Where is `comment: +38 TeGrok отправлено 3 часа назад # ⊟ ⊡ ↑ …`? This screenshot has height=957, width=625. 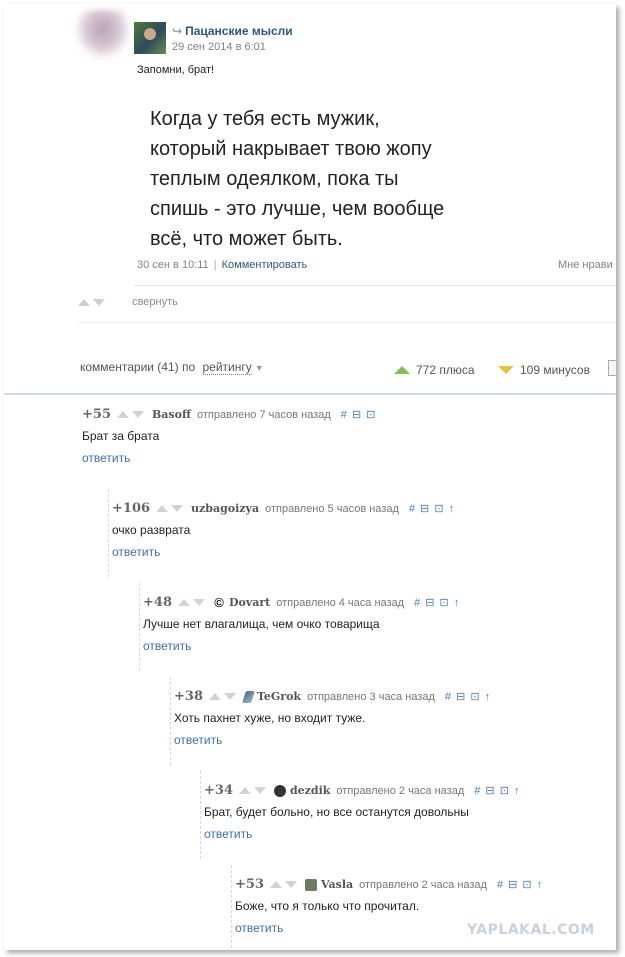 comment: +38 TeGrok отправлено 3 часа назад # ⊟ ⊡ ↑ … is located at coordinates (387, 721).